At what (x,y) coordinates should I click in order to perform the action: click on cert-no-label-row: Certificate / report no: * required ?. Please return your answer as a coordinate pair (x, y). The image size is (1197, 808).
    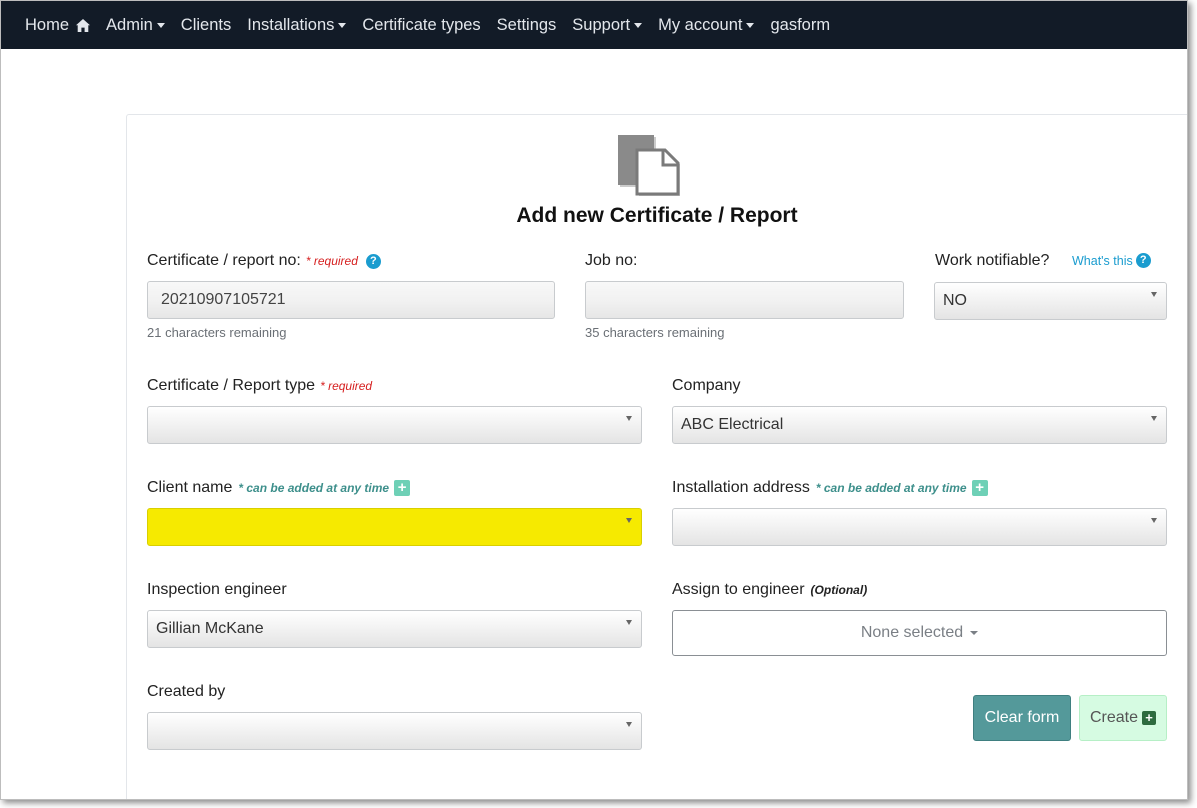
    Looking at the image, I should click on (264, 261).